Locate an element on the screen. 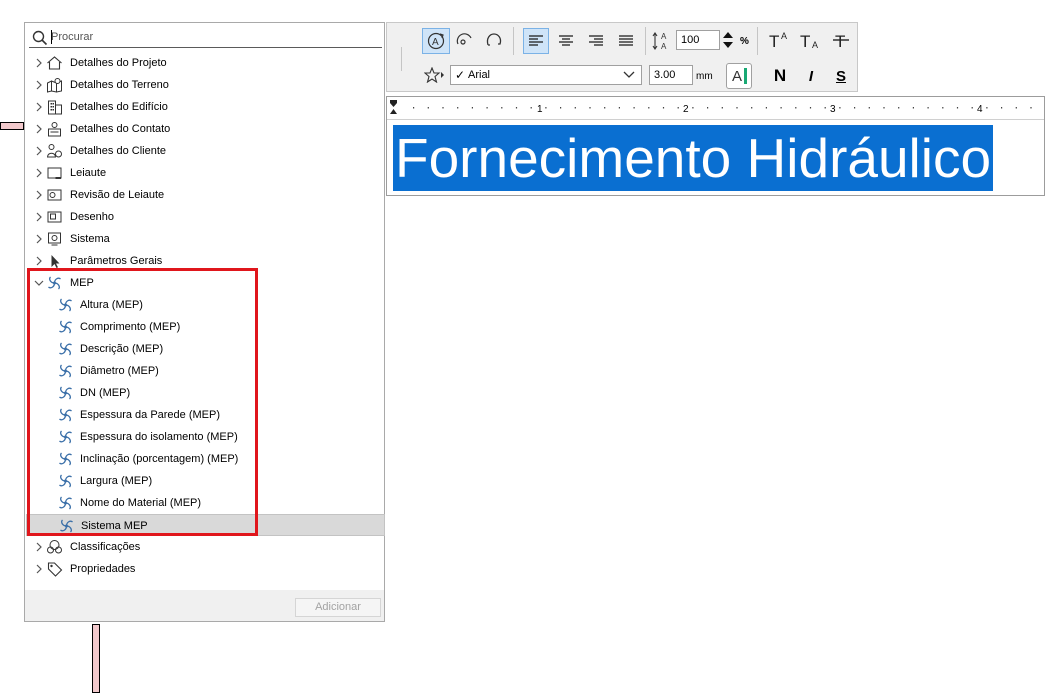 The image size is (1053, 693). classification-icon is located at coordinates (54, 547).